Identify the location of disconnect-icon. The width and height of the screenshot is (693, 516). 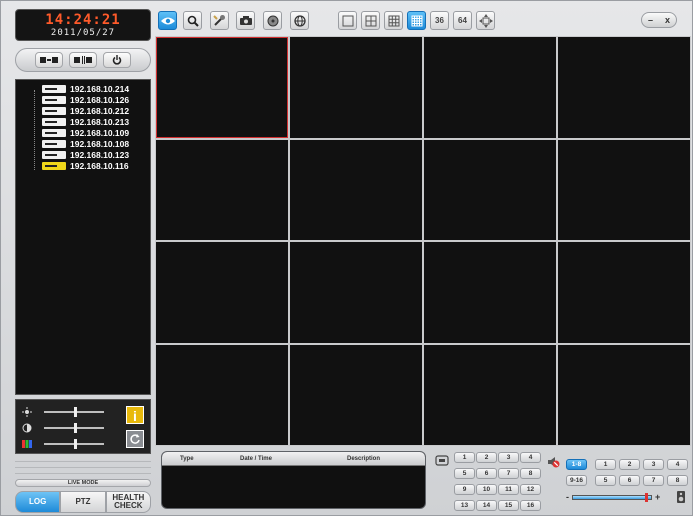
(83, 60).